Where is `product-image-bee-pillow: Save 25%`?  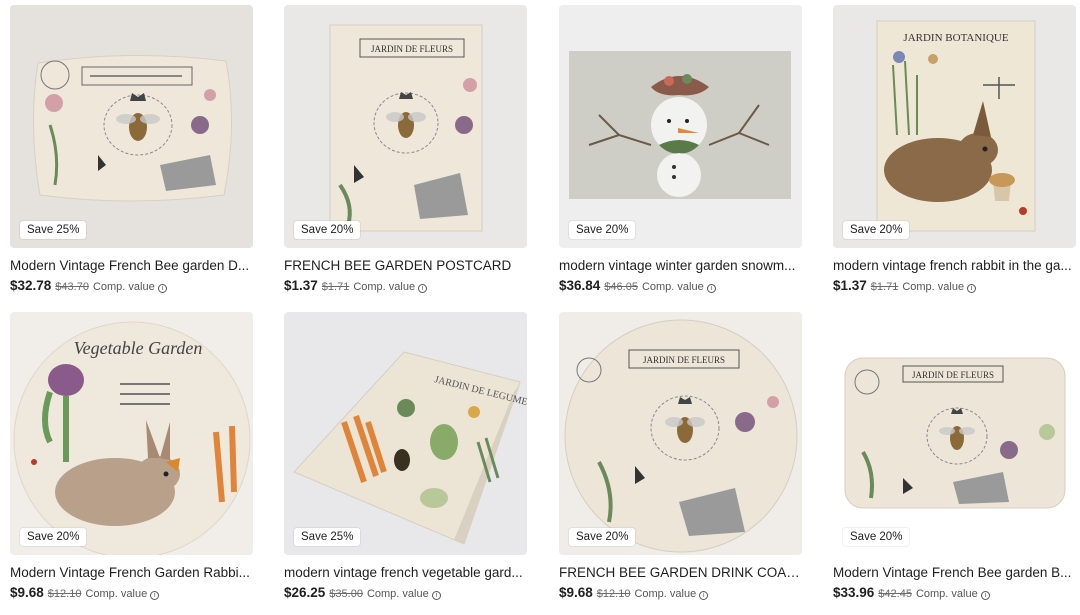
product-image-bee-pillow: Save 25% is located at coordinates (131, 126).